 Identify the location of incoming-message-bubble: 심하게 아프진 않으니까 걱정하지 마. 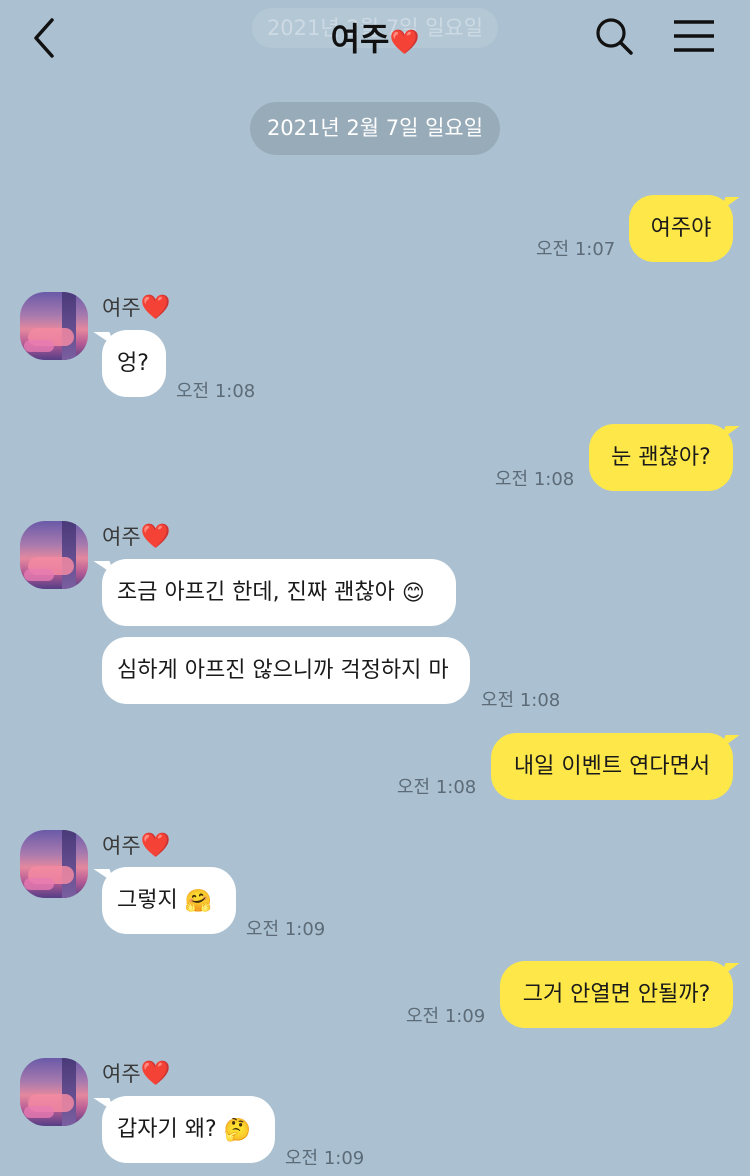
(286, 670).